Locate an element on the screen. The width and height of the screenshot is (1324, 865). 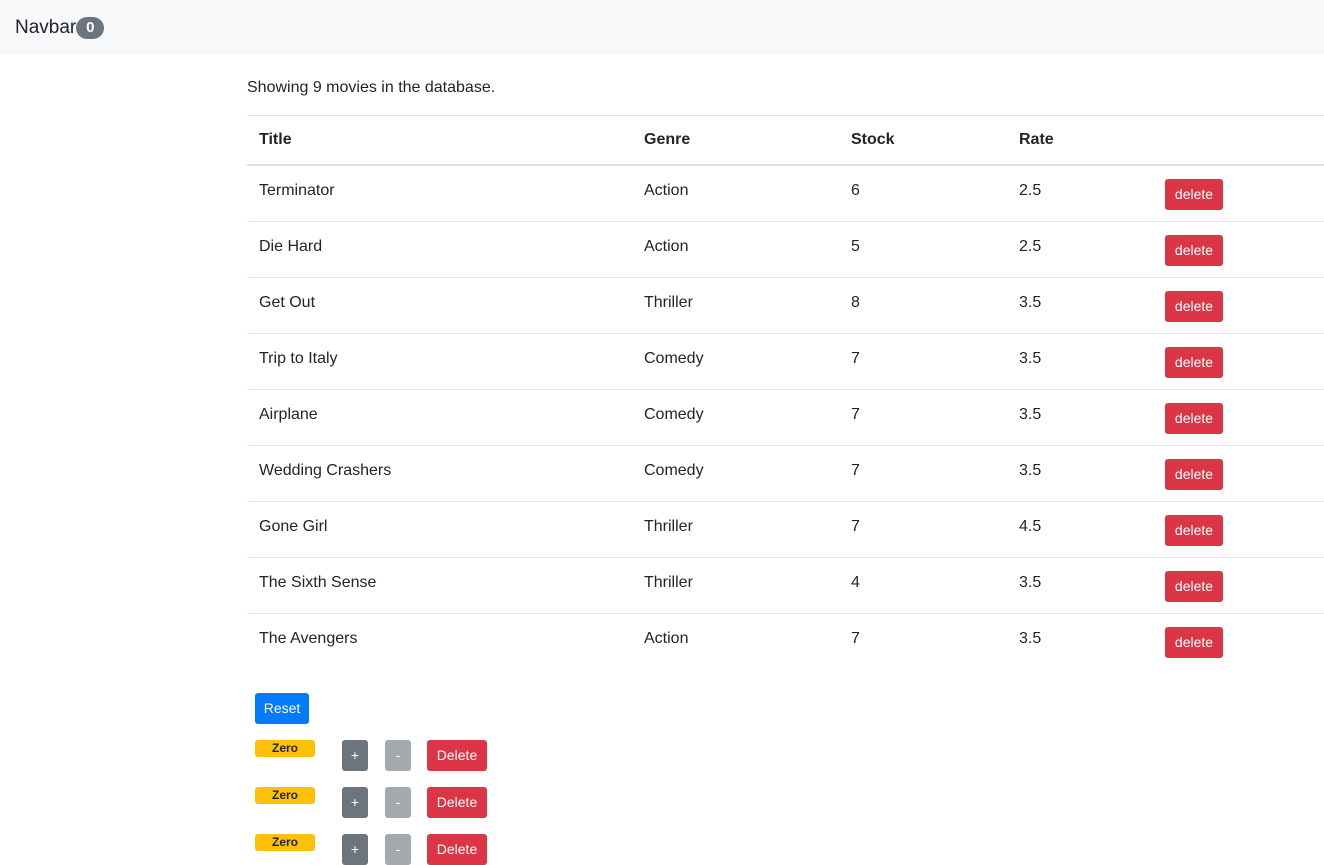
column-header-actions is located at coordinates (1238, 140).